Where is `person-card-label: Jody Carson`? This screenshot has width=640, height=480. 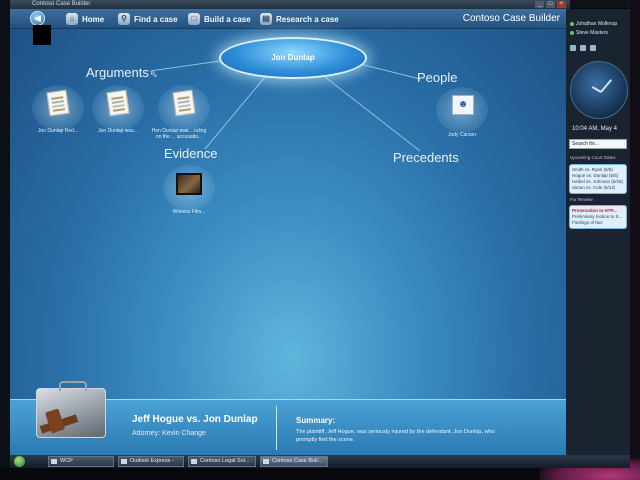 person-card-label: Jody Carson is located at coordinates (462, 135).